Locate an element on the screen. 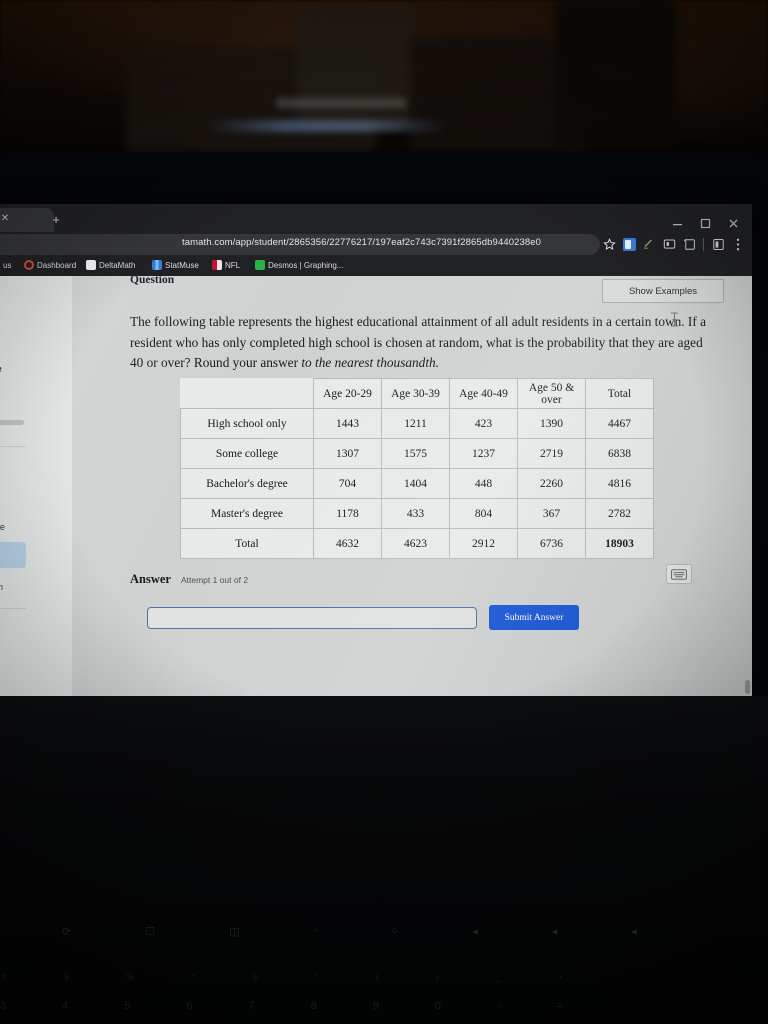  omnibox-actions is located at coordinates (673, 244).